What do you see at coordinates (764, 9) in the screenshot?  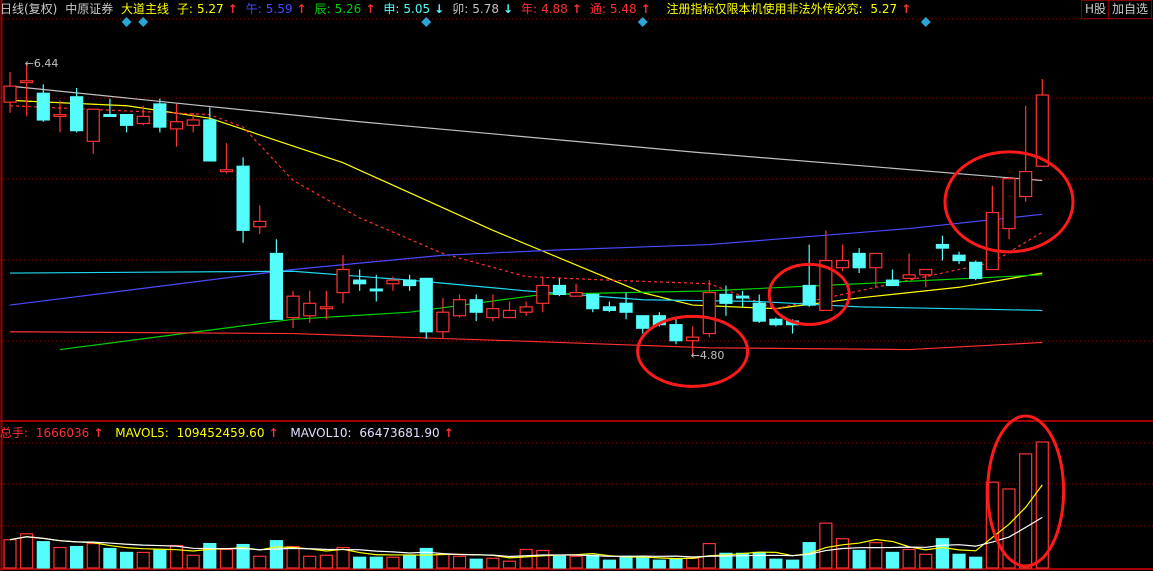 I see `notice-label: 注册指标仅限本机使用非法外传必究:` at bounding box center [764, 9].